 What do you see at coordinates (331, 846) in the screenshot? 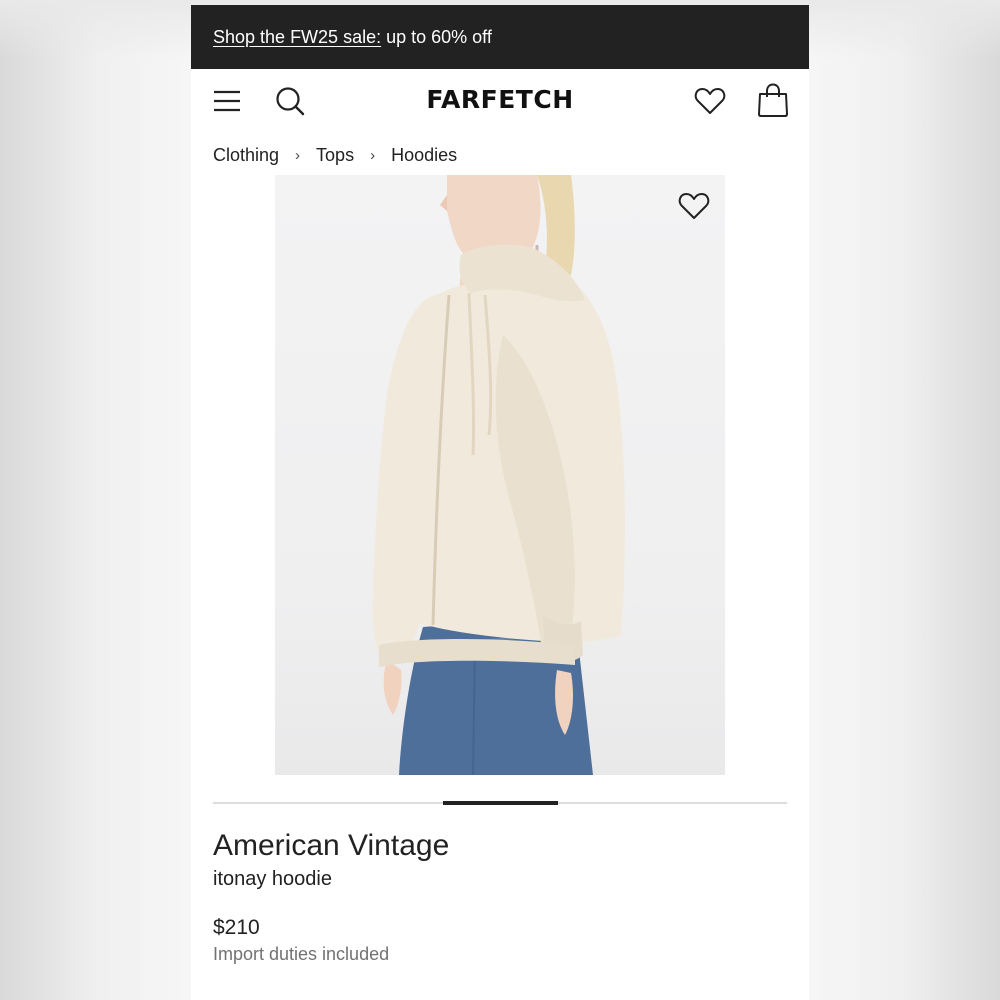
I see `product-brand: American Vintage` at bounding box center [331, 846].